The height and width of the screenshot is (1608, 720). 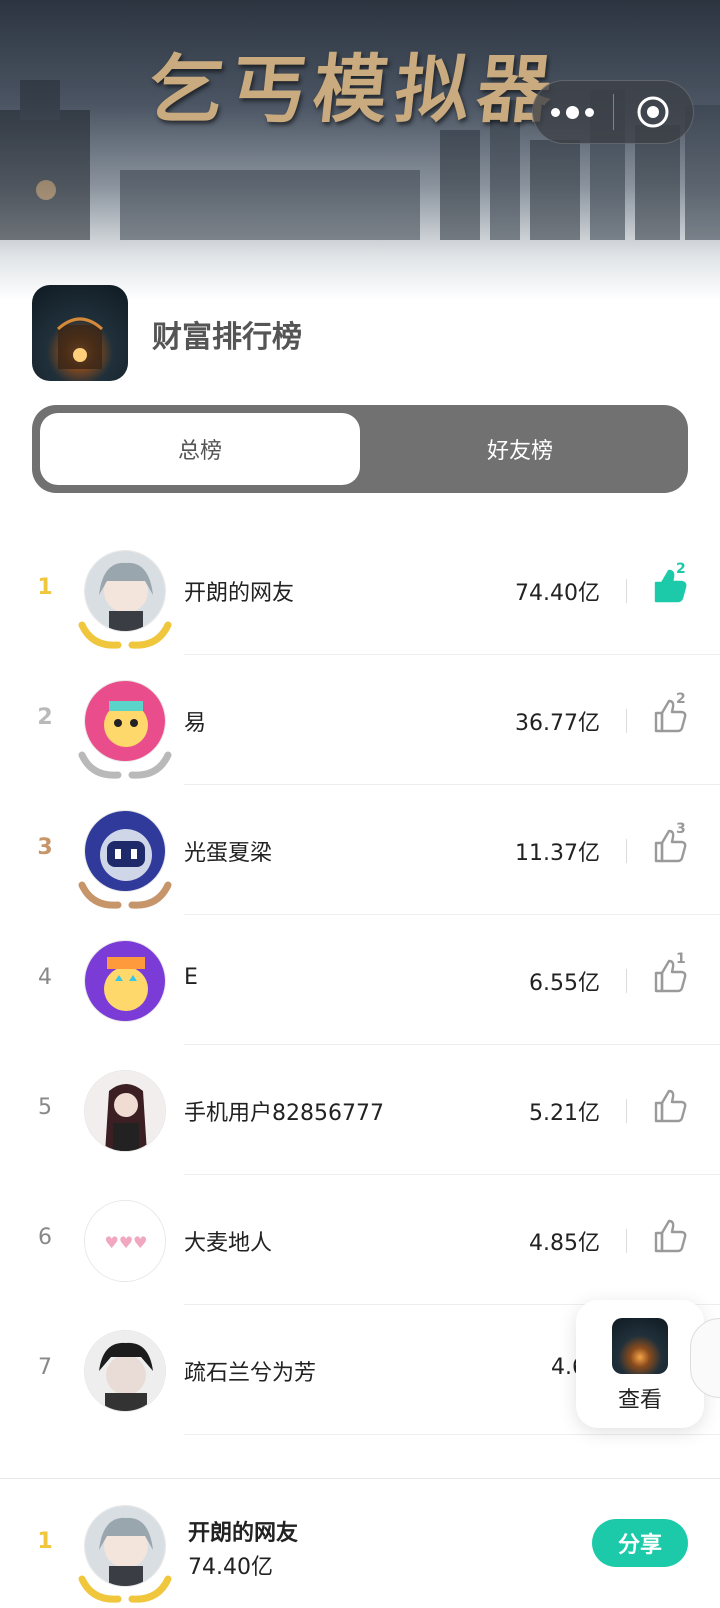 I want to click on user-score: 6.55亿, so click(x=564, y=983).